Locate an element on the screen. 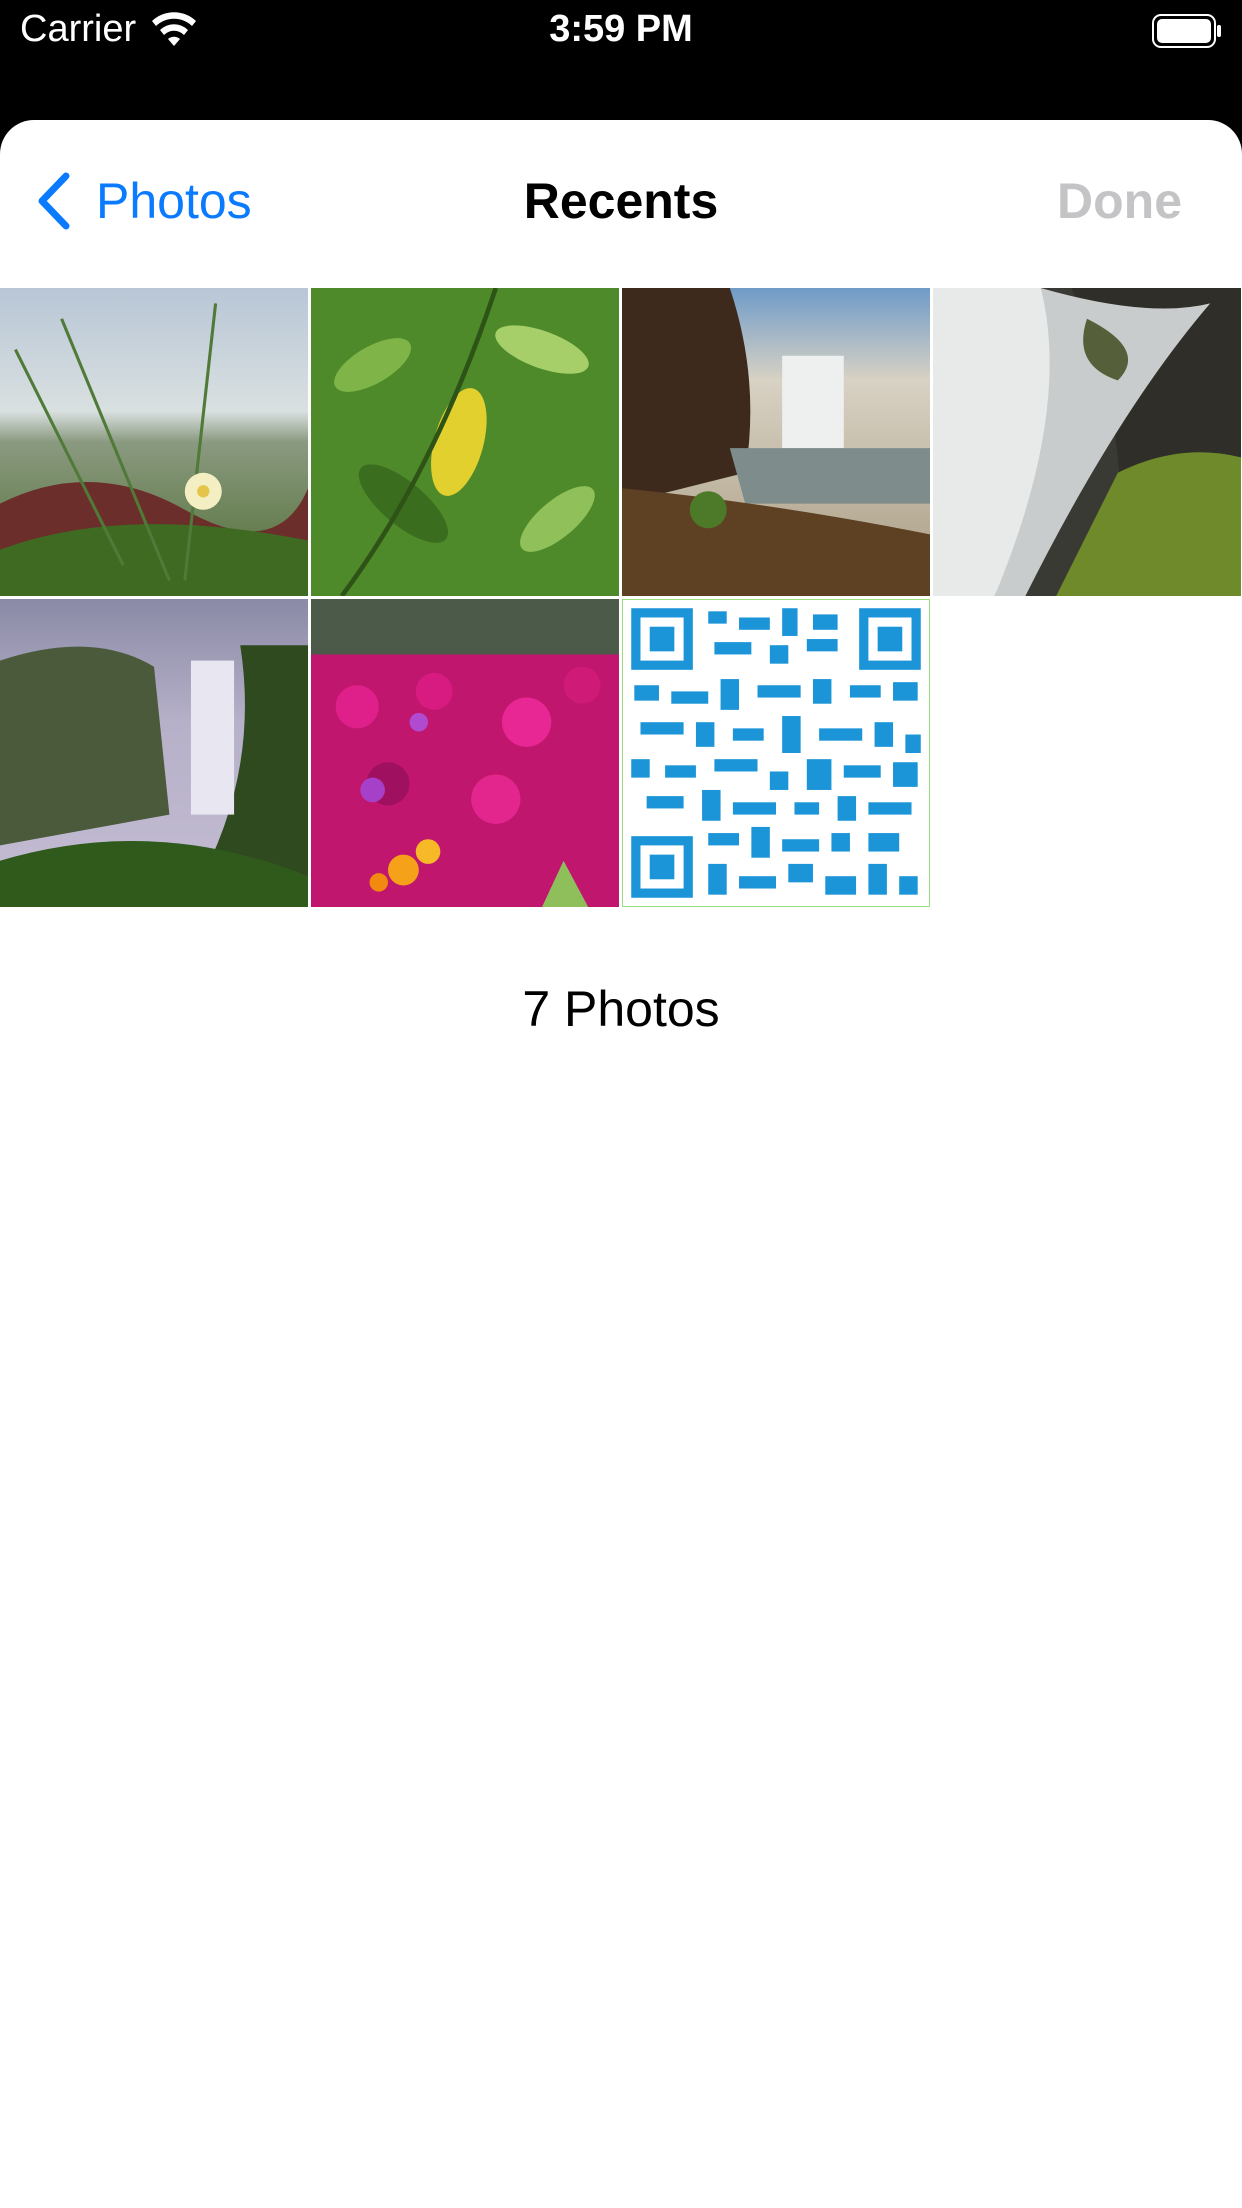  page-title: Recents is located at coordinates (621, 201).